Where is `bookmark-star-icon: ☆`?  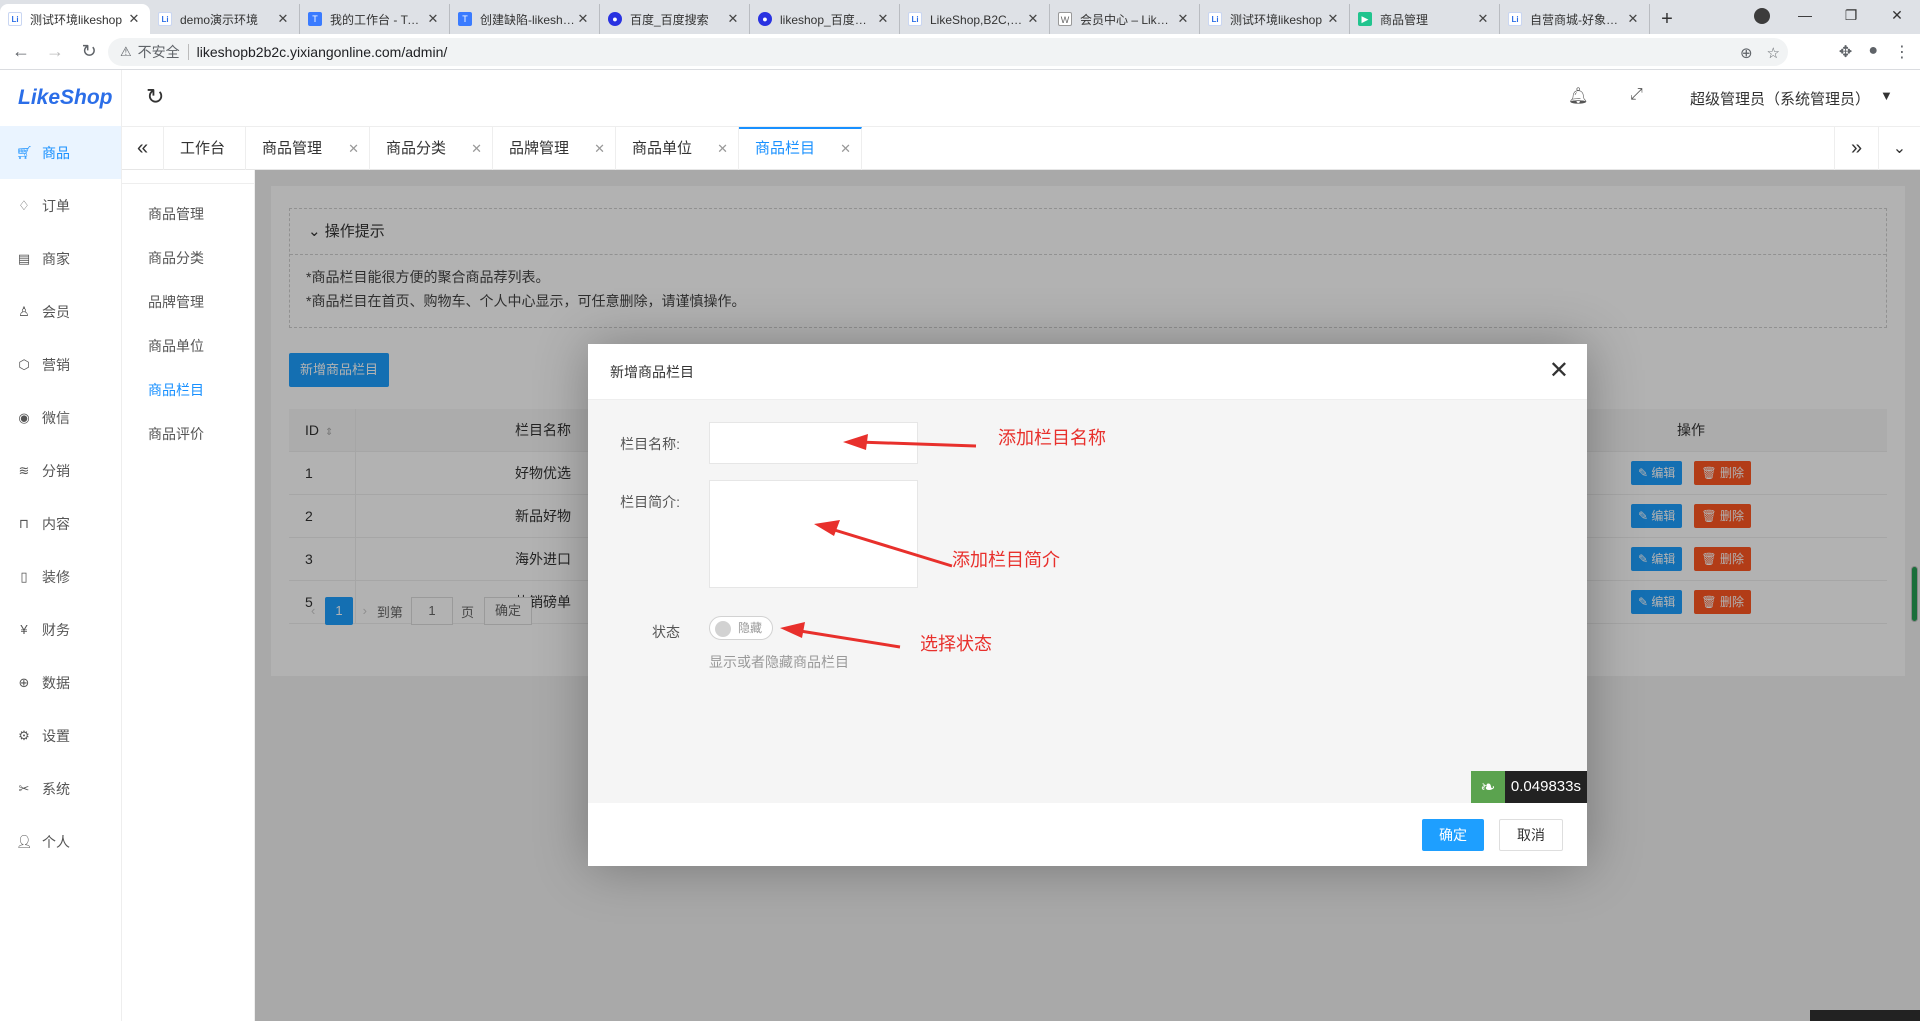
bookmark-star-icon: ☆ is located at coordinates (1773, 53).